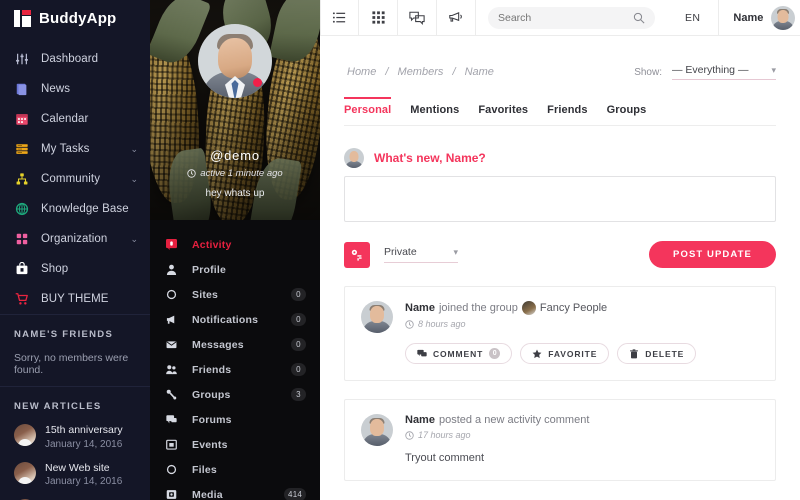  What do you see at coordinates (235, 193) in the screenshot?
I see `profile-status-text: hey whats up` at bounding box center [235, 193].